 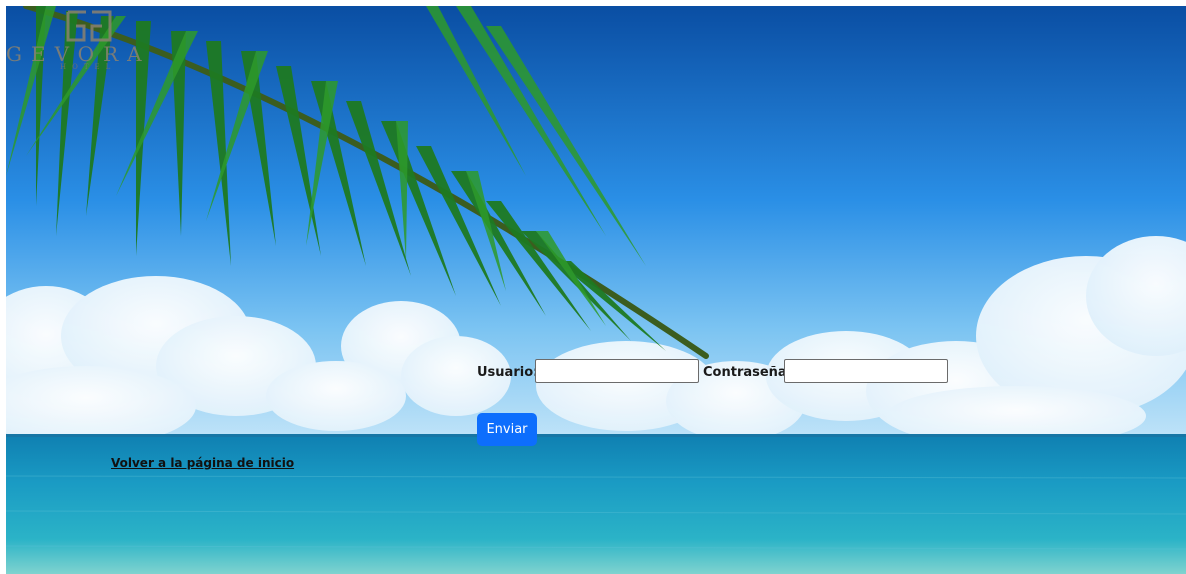 I want to click on password-label: Contraseña:, so click(x=747, y=372).